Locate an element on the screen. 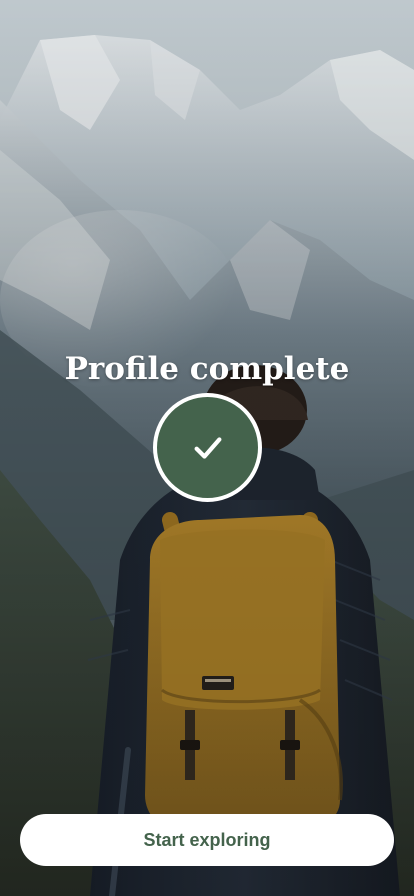 This screenshot has width=414, height=896. checkmark-icon is located at coordinates (207, 447).